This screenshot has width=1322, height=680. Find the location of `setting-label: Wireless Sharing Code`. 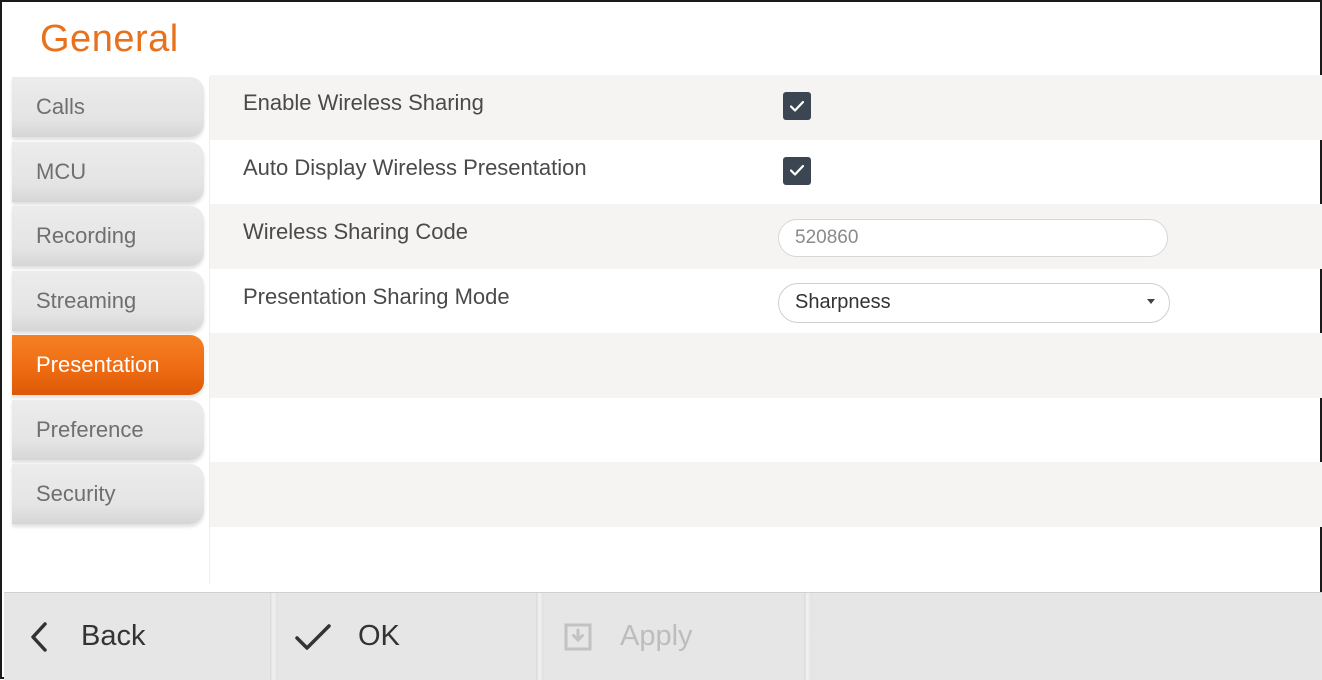

setting-label: Wireless Sharing Code is located at coordinates (355, 231).